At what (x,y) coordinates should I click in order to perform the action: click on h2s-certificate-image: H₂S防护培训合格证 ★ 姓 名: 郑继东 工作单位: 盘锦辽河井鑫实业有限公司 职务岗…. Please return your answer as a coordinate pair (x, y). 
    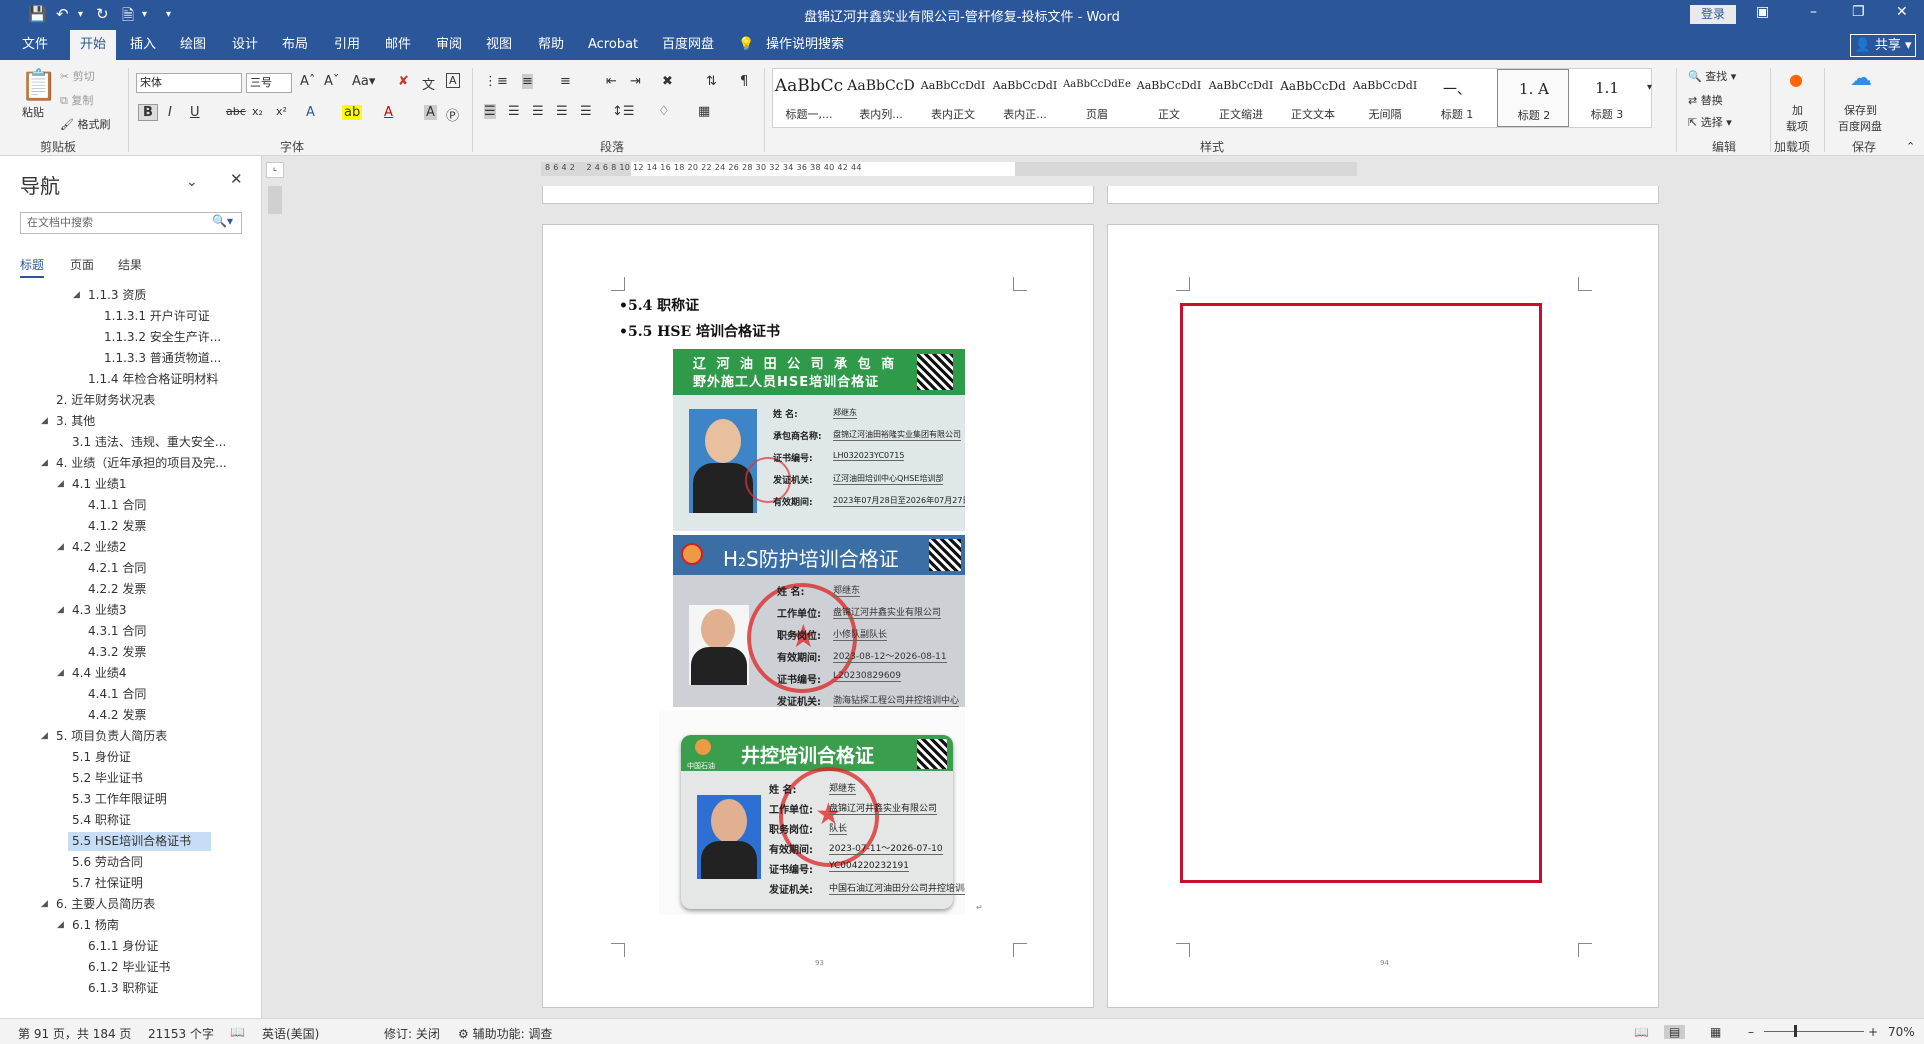
    Looking at the image, I should click on (819, 621).